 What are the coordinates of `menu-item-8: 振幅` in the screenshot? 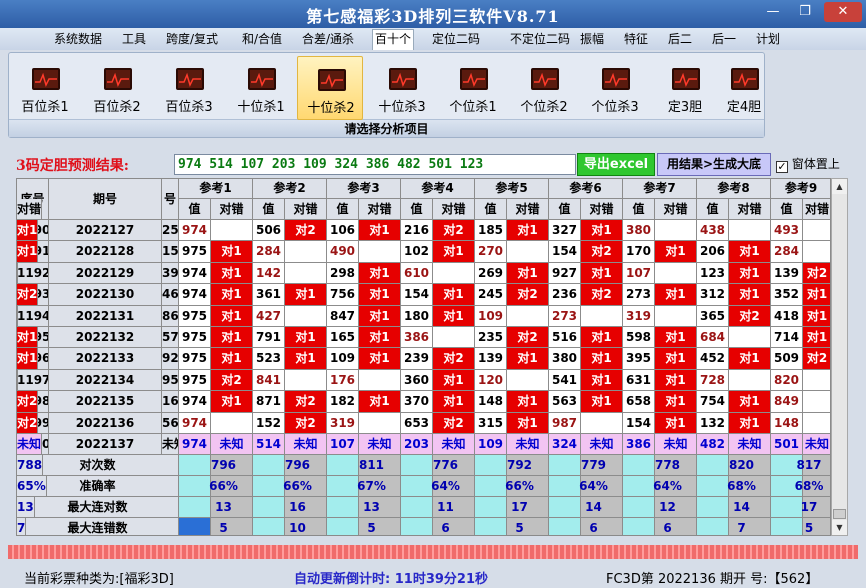 It's located at (592, 39).